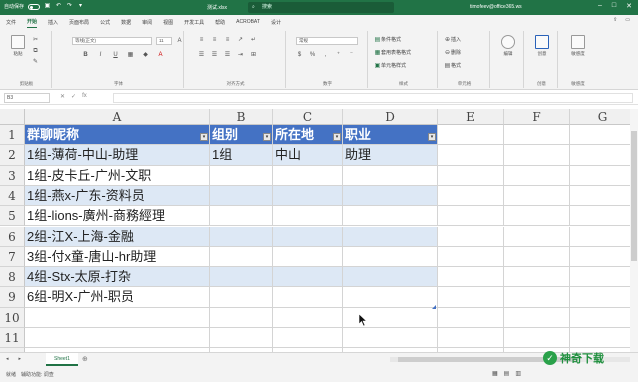  I want to click on account-name: timofeev@office365.ws, so click(496, 7).